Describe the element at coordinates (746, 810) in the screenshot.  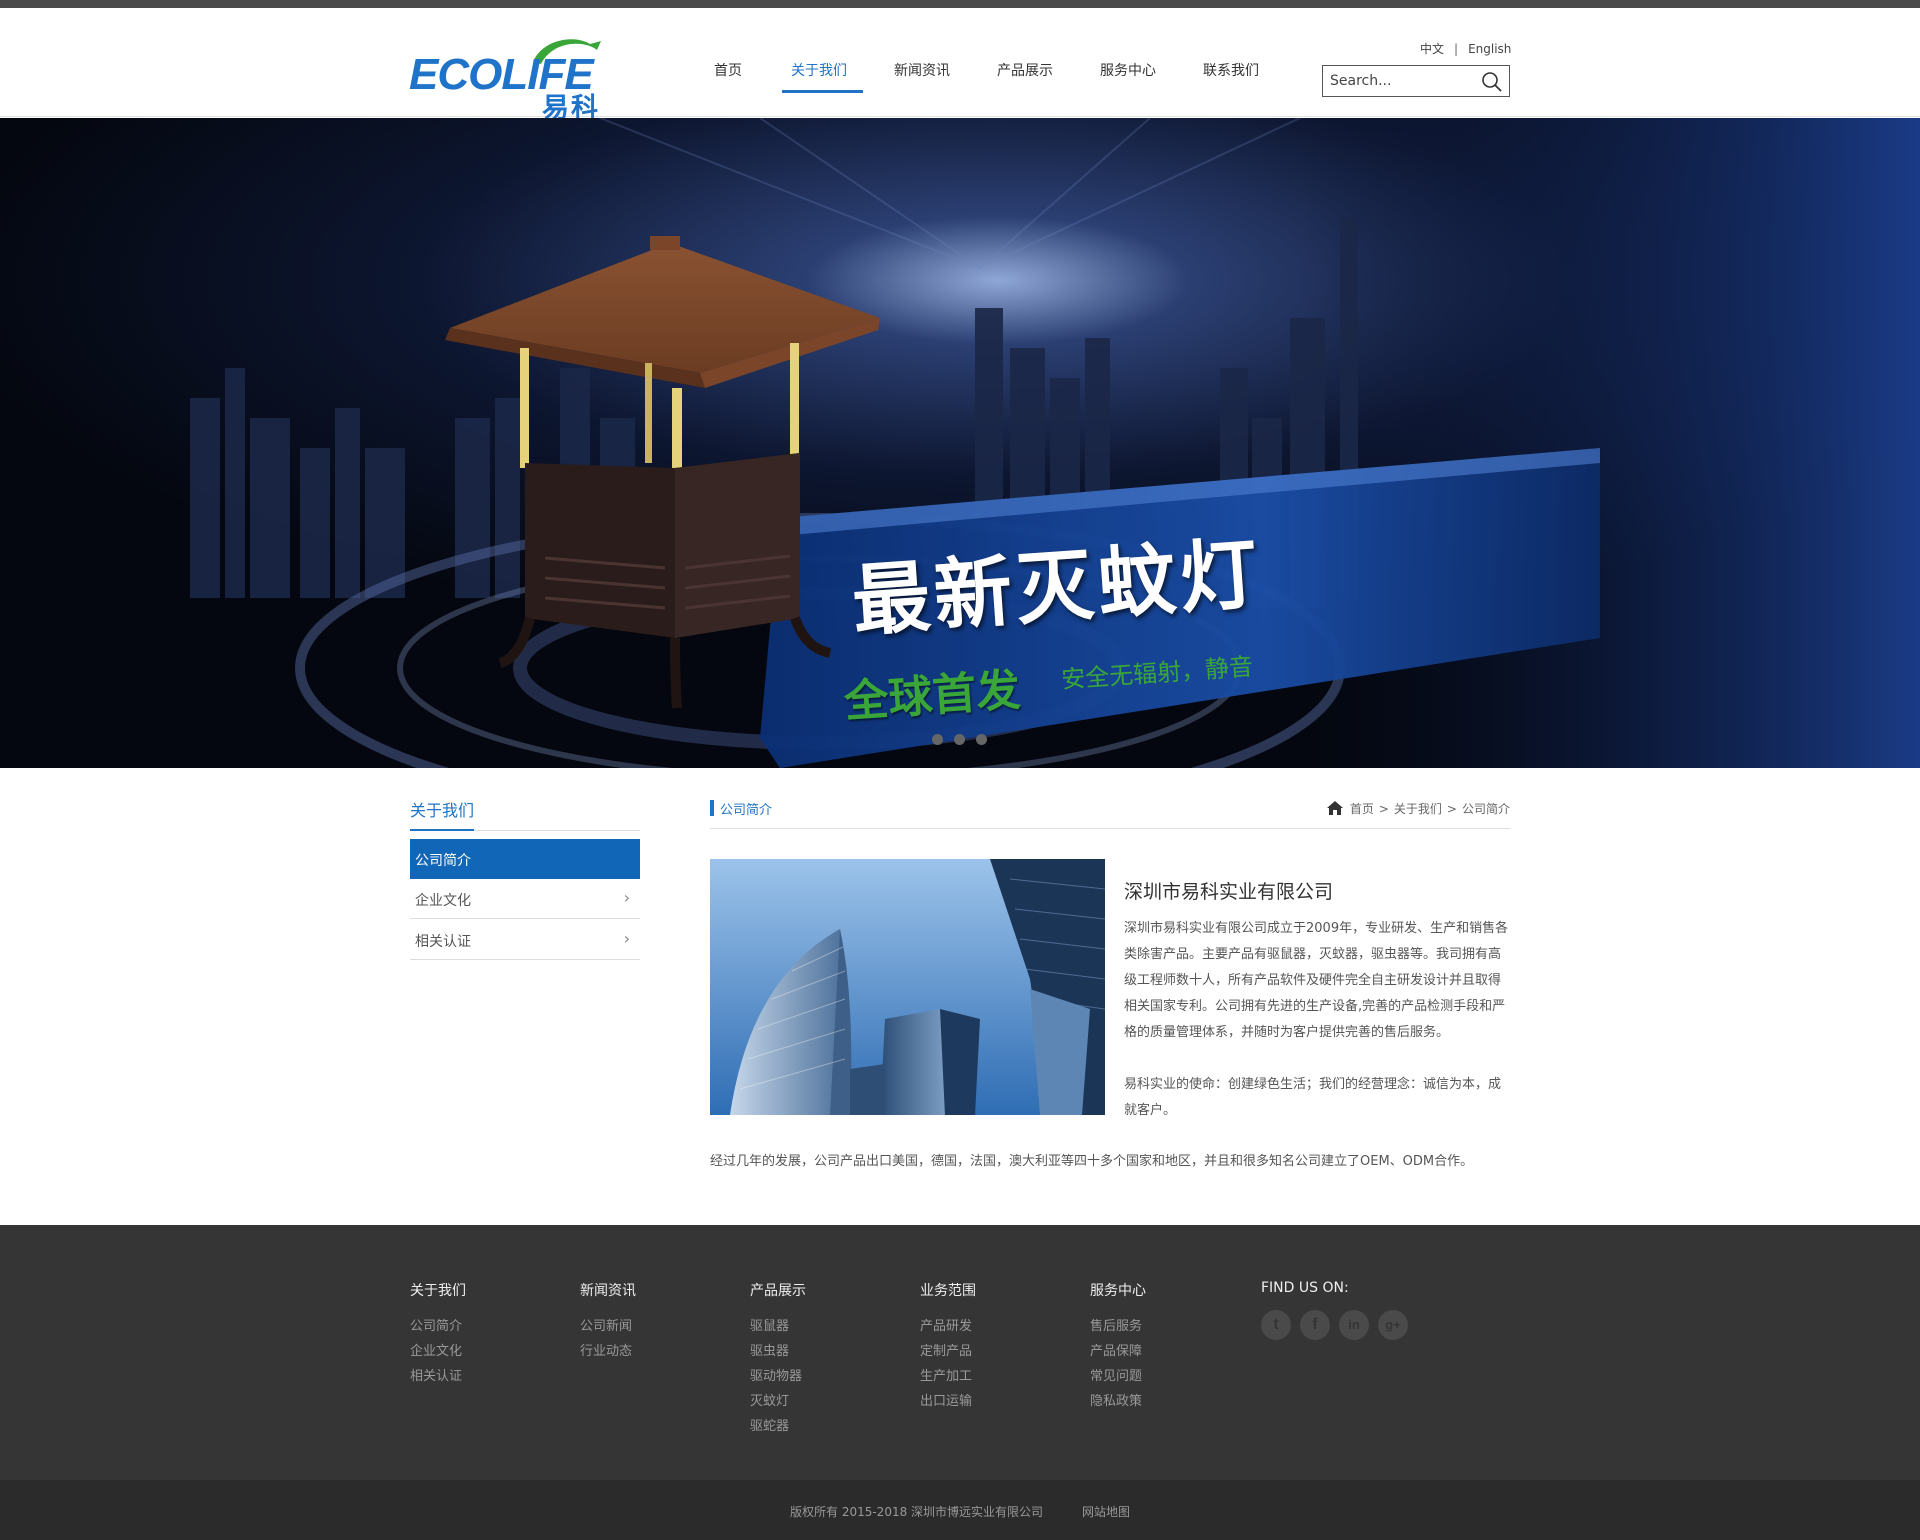
I see `section-title: 公司简介` at that location.